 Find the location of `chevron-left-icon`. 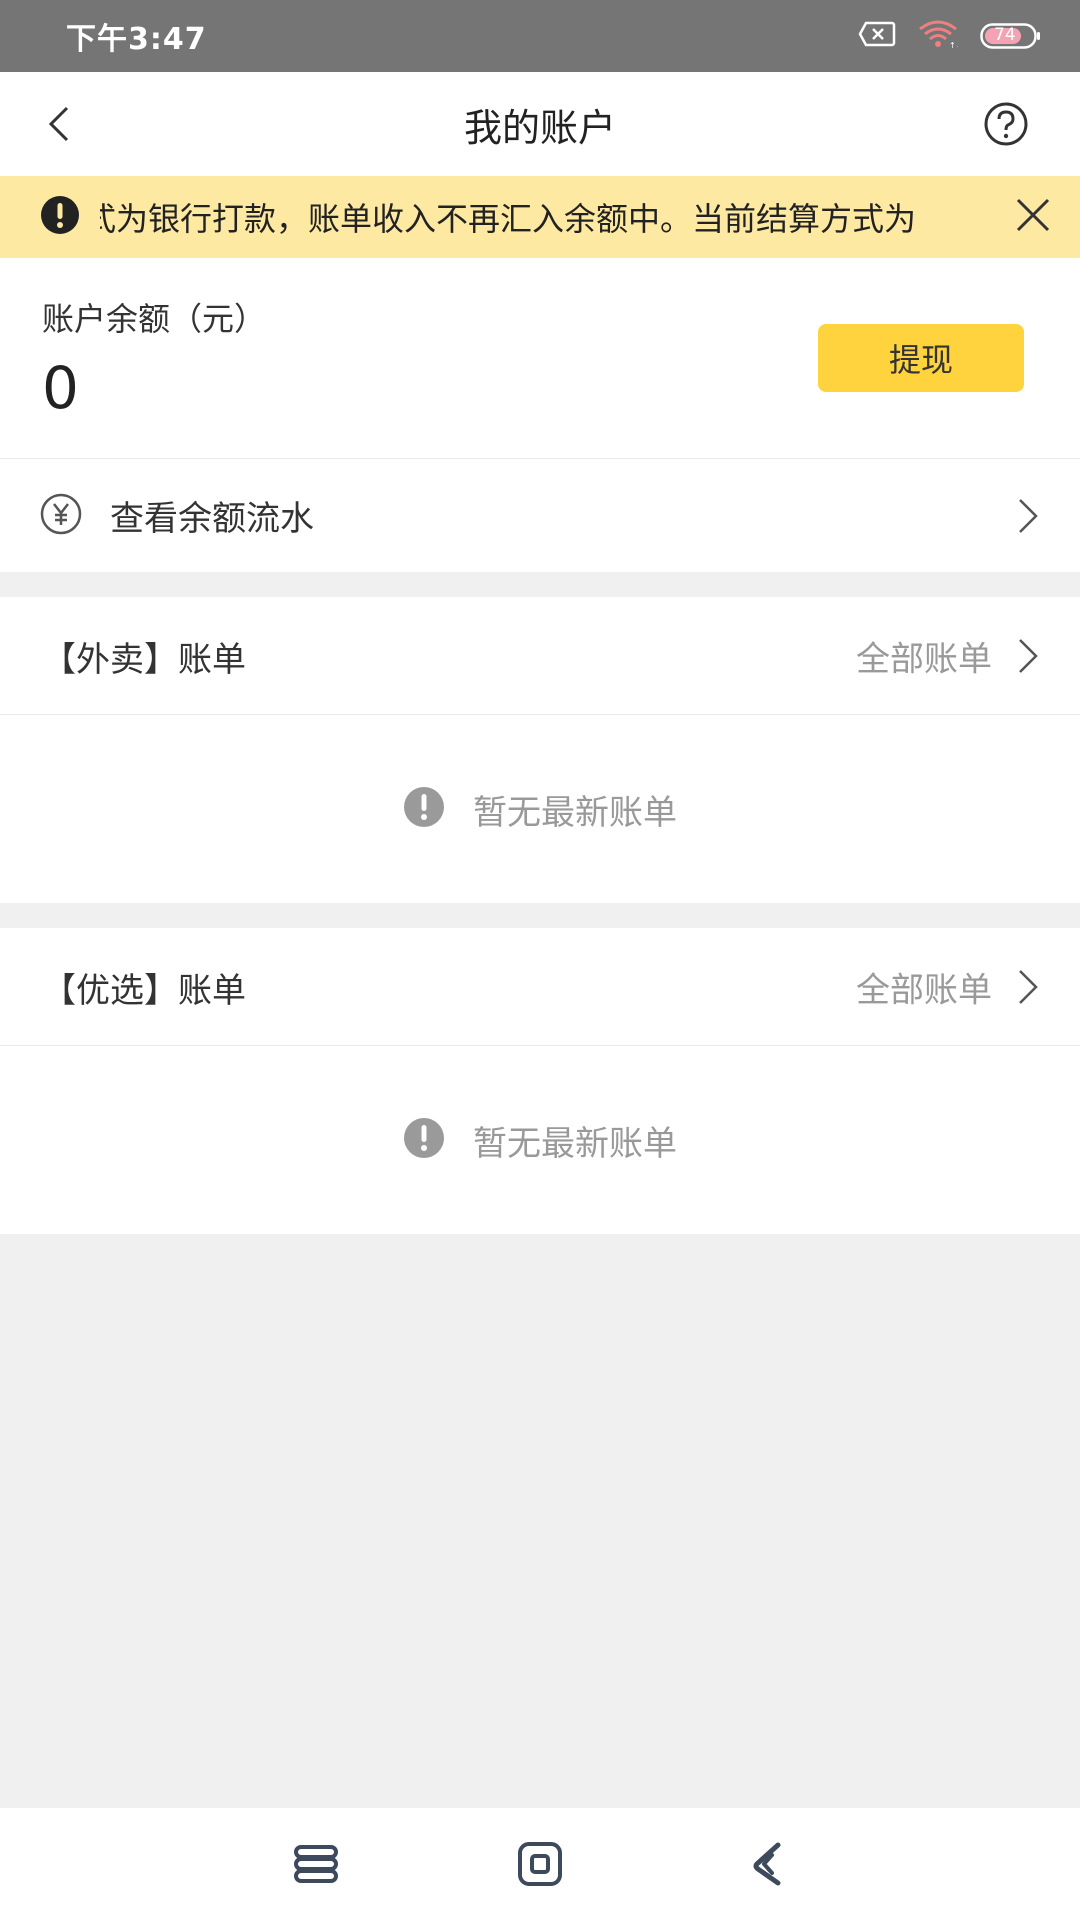

chevron-left-icon is located at coordinates (58, 124).